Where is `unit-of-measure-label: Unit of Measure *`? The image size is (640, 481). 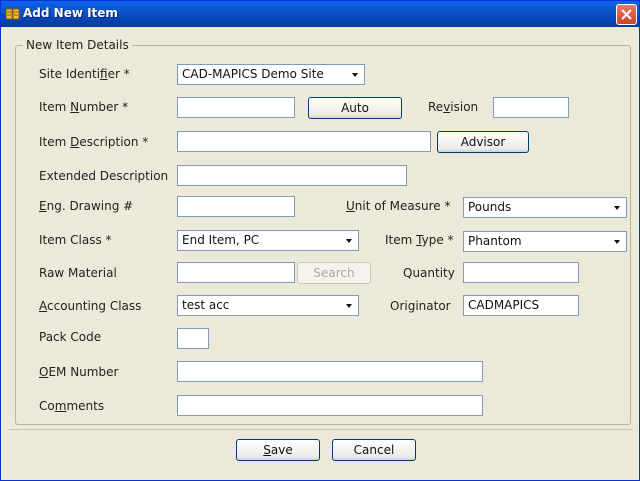 unit-of-measure-label: Unit of Measure * is located at coordinates (398, 206).